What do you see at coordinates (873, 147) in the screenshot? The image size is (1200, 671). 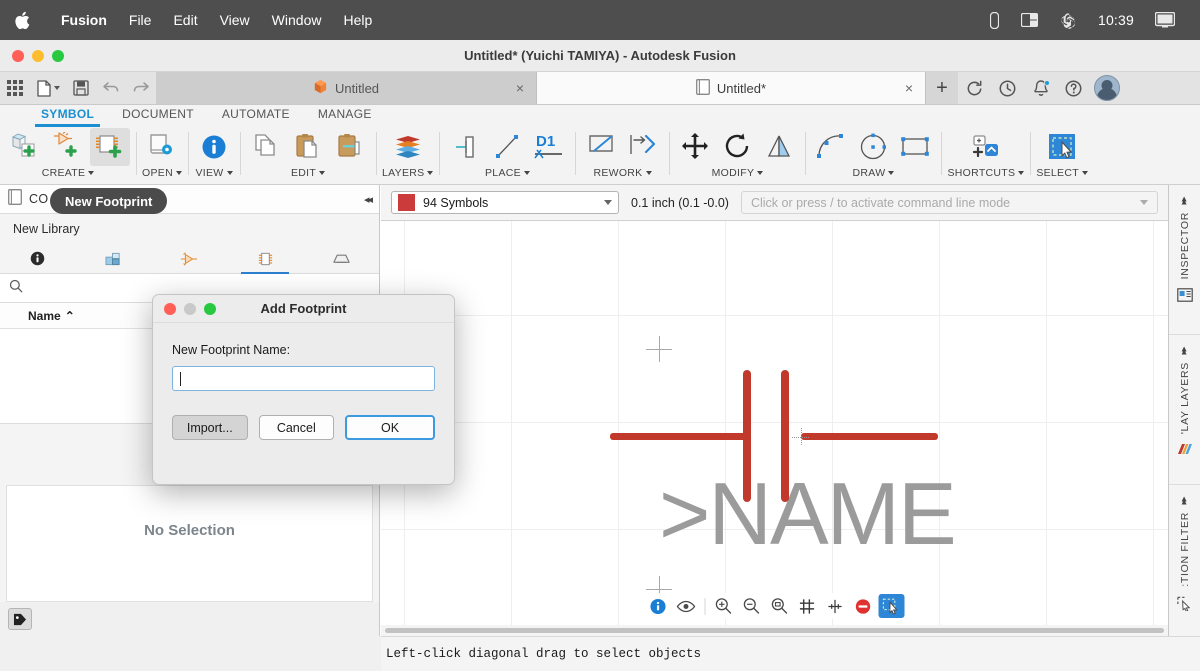 I see `circle-icon` at bounding box center [873, 147].